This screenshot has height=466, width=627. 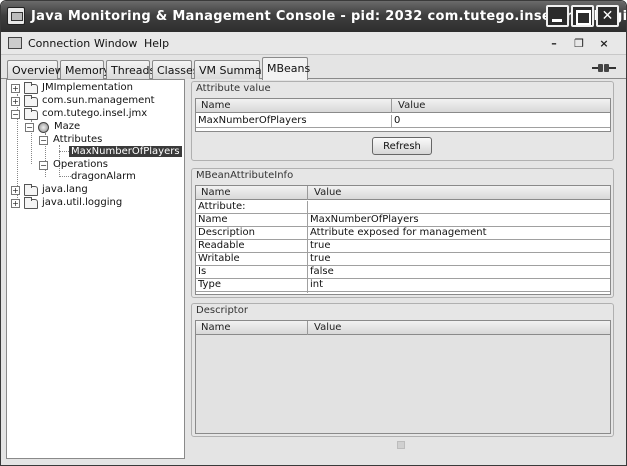 What do you see at coordinates (31, 114) in the screenshot?
I see `folder-open-icon` at bounding box center [31, 114].